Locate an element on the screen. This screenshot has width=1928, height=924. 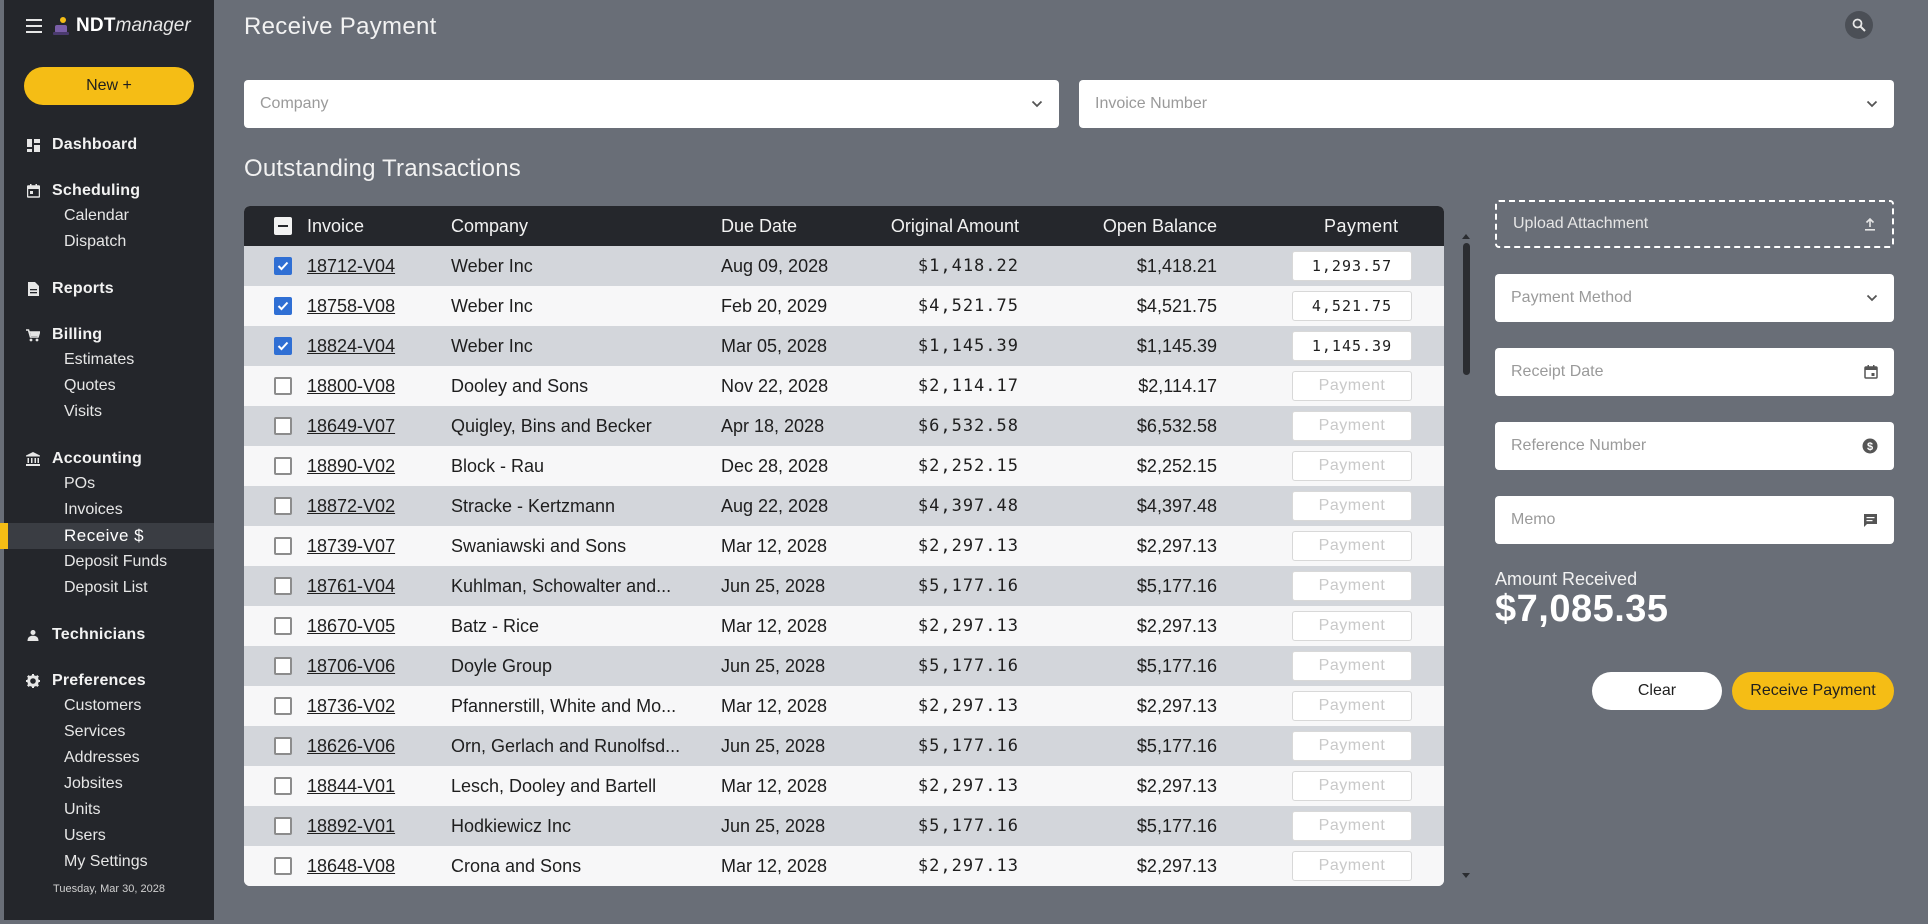
payment-input: 1,145.39 is located at coordinates (1352, 346).